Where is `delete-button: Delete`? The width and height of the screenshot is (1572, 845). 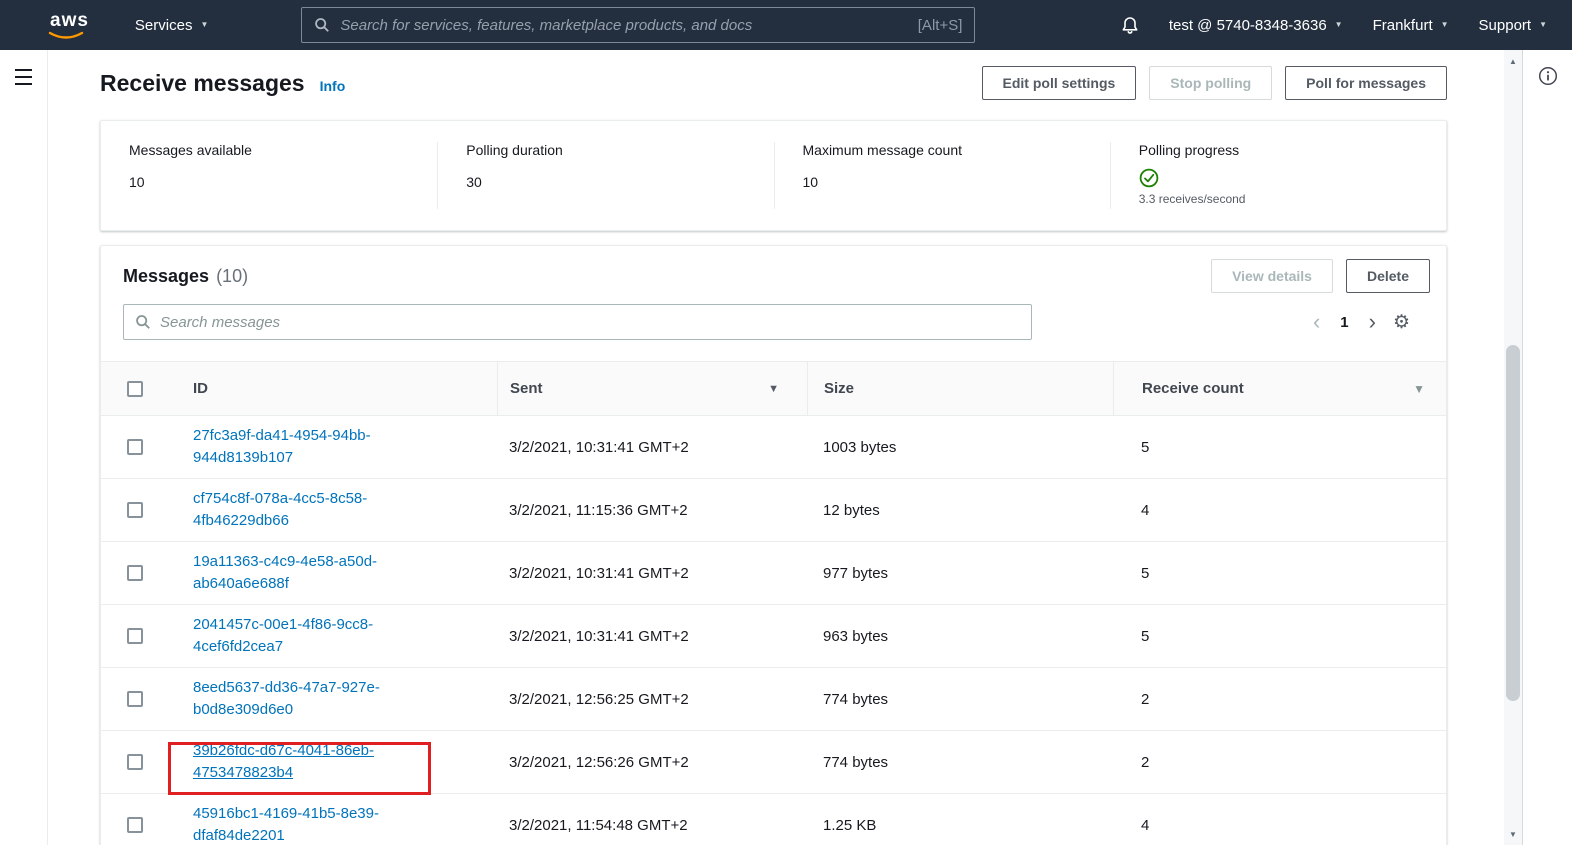
delete-button: Delete is located at coordinates (1387, 276).